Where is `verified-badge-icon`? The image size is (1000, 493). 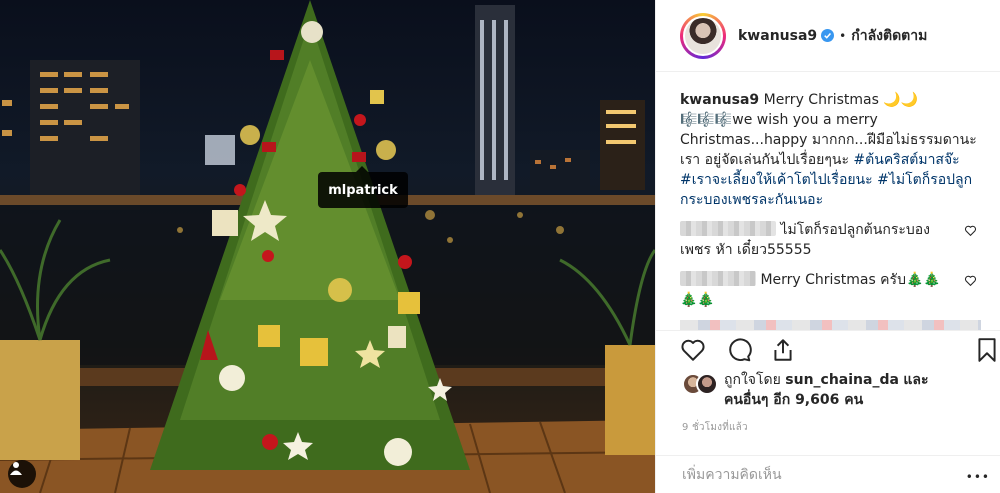 verified-badge-icon is located at coordinates (828, 35).